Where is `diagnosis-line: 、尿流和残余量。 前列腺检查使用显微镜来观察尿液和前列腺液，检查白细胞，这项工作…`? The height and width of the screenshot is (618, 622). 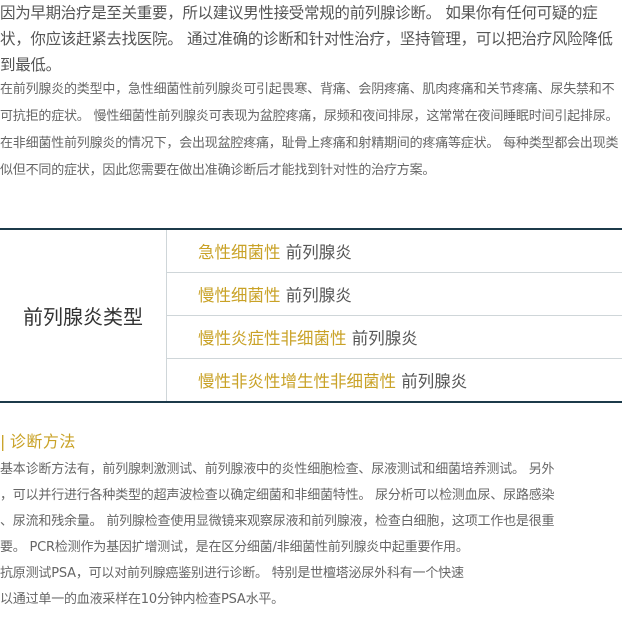 diagnosis-line: 、尿流和残余量。 前列腺检查使用显微镜来观察尿液和前列腺液，检查白细胞，这项工作… is located at coordinates (277, 521).